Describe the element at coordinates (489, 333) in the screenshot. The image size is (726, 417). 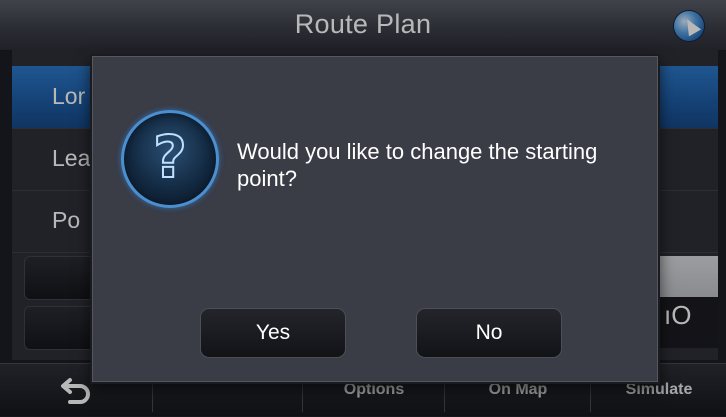
I see `no-button: No` at that location.